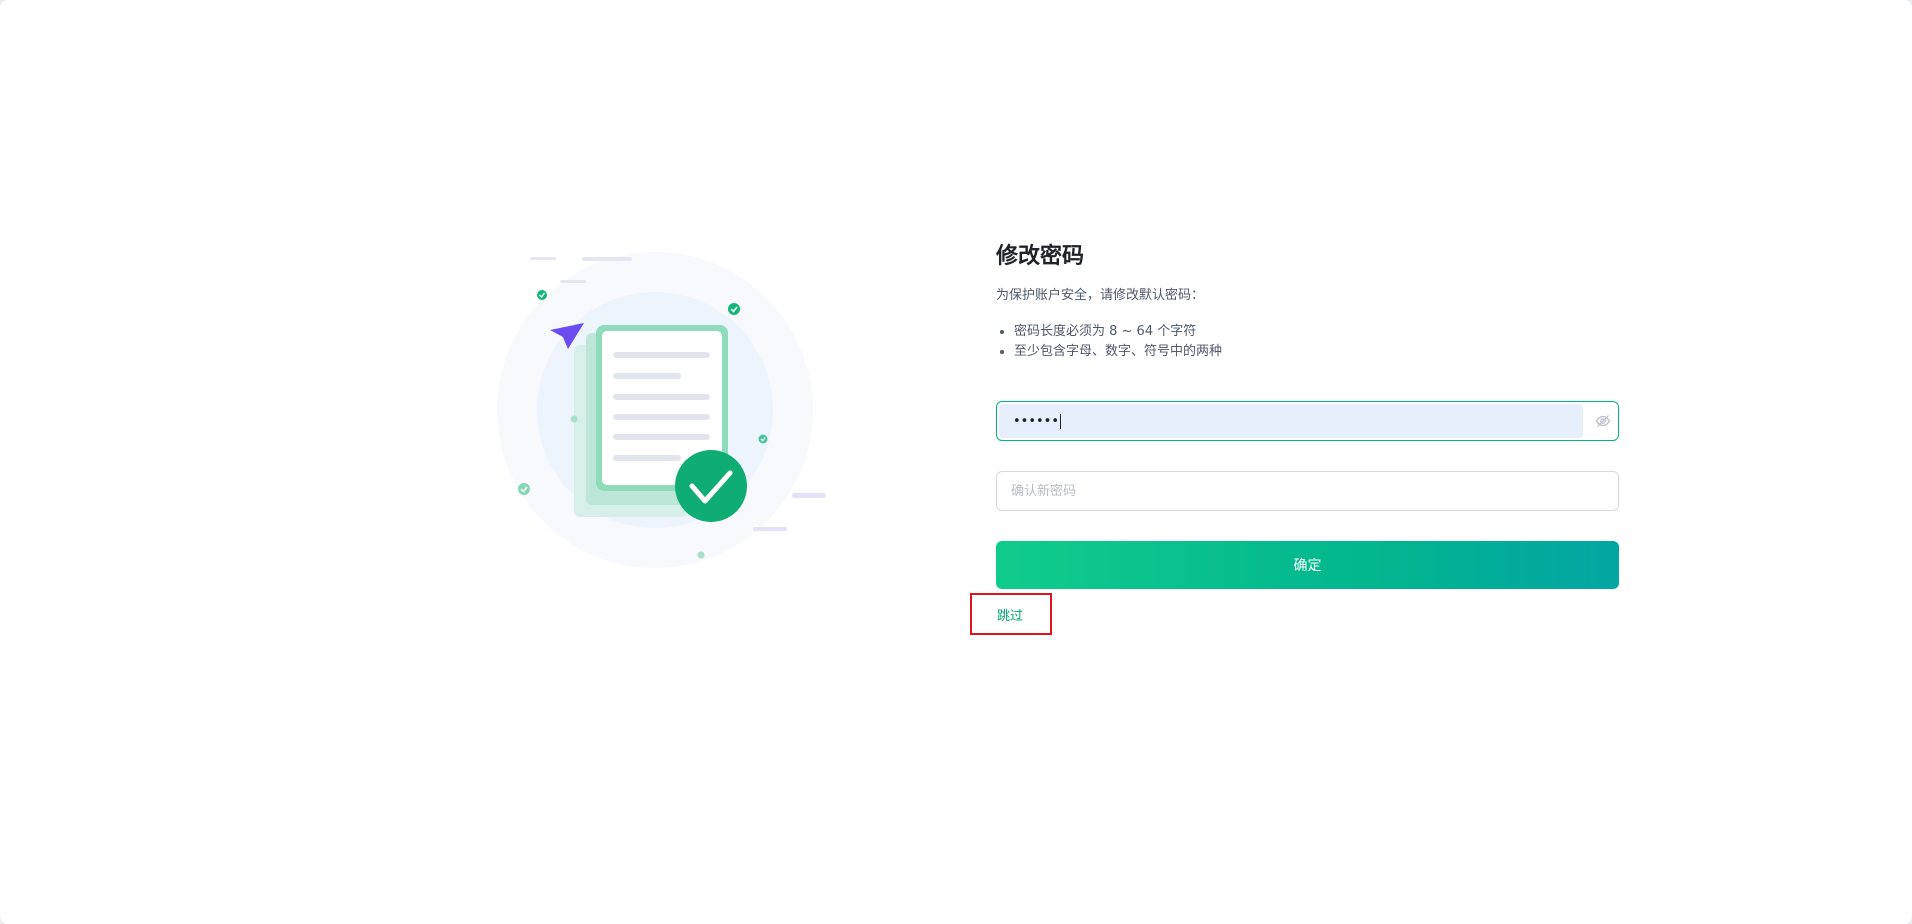 The height and width of the screenshot is (924, 1912). I want to click on confirm-password-field, so click(1307, 491).